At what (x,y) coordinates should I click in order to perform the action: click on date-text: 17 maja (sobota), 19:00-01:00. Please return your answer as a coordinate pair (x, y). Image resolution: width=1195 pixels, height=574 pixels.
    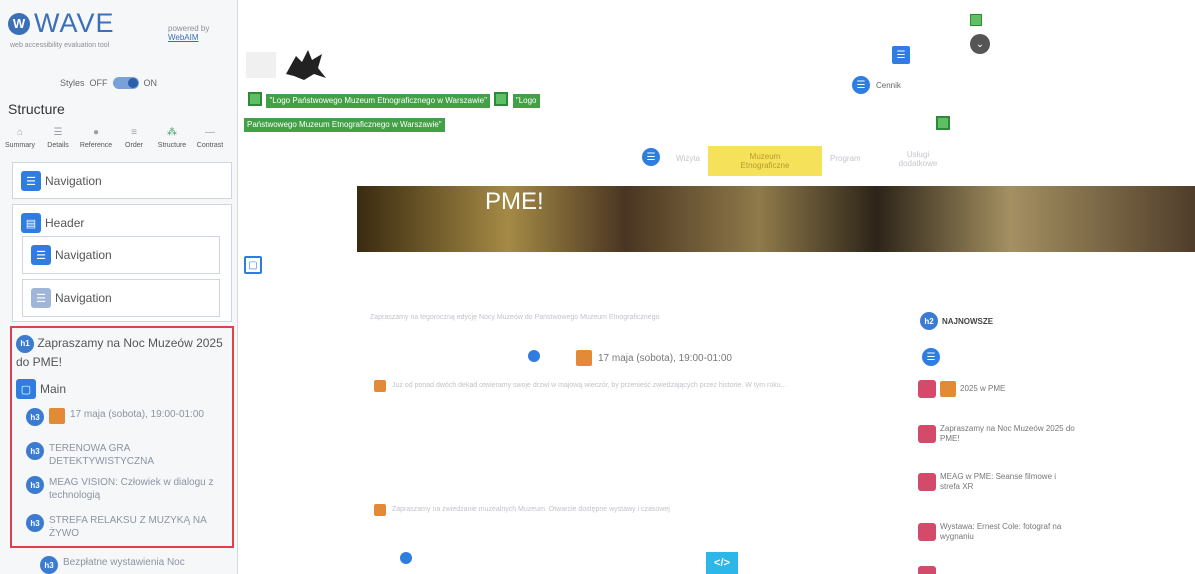
    Looking at the image, I should click on (665, 358).